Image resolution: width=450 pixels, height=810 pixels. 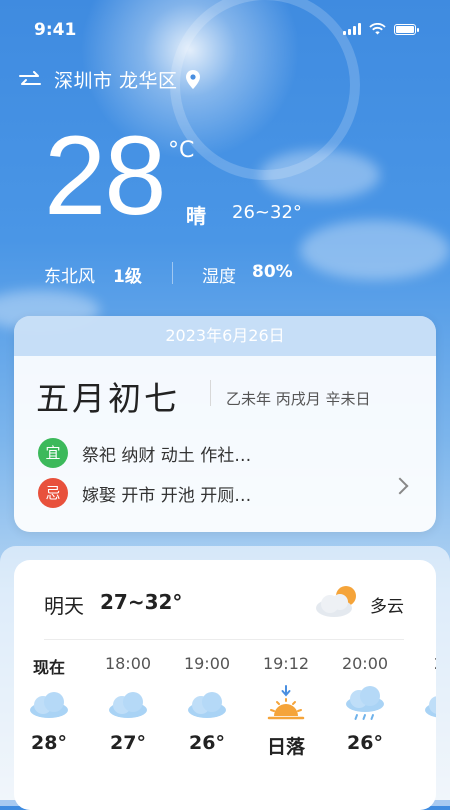 What do you see at coordinates (225, 30) in the screenshot?
I see `status-bar: 9:41` at bounding box center [225, 30].